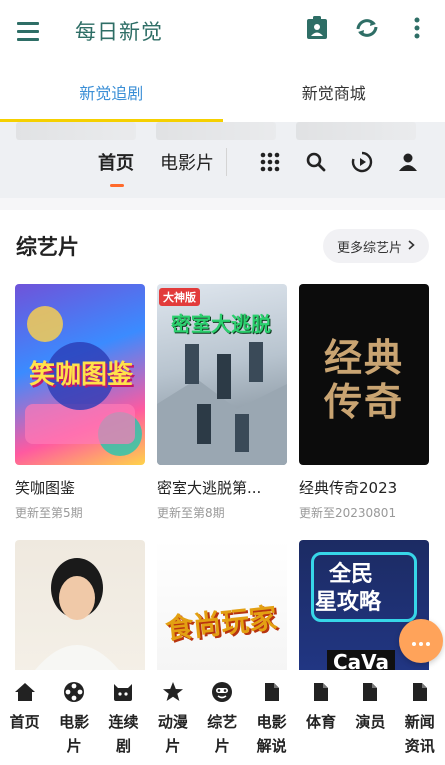 Image resolution: width=445 pixels, height=765 pixels. Describe the element at coordinates (77, 614) in the screenshot. I see `poster-art` at that location.